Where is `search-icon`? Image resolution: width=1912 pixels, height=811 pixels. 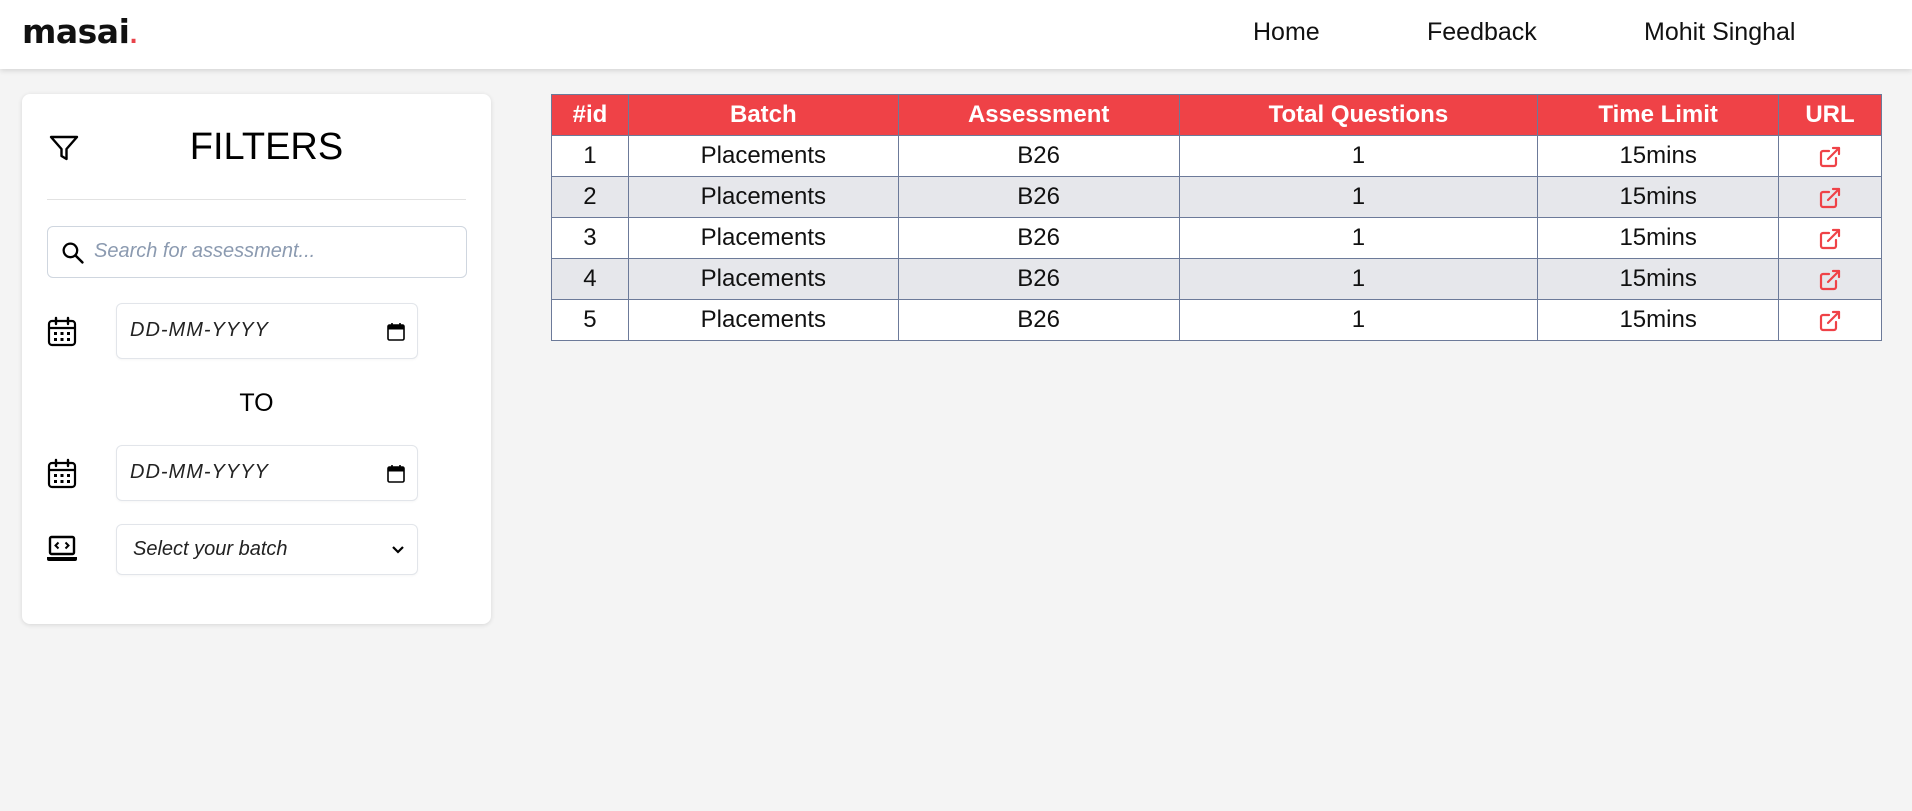
search-icon is located at coordinates (73, 253).